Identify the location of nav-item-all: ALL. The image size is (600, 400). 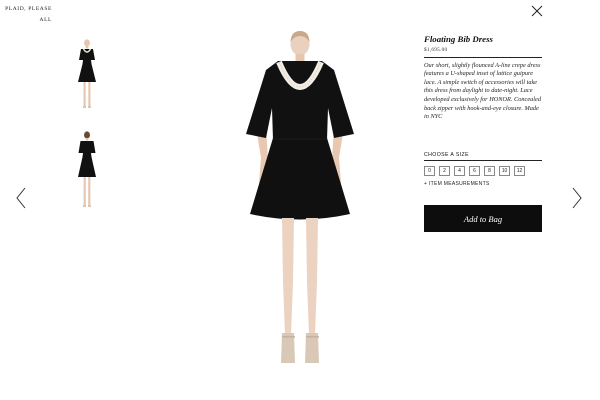
(46, 20).